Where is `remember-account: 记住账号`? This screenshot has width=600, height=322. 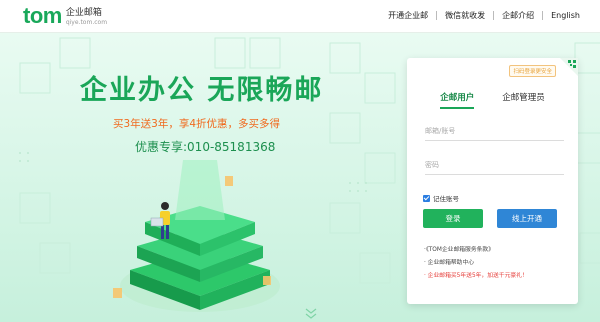
remember-account: 记住账号 is located at coordinates (441, 198).